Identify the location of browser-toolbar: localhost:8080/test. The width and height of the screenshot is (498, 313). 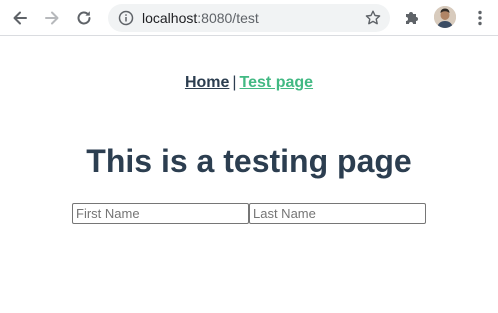
(249, 18).